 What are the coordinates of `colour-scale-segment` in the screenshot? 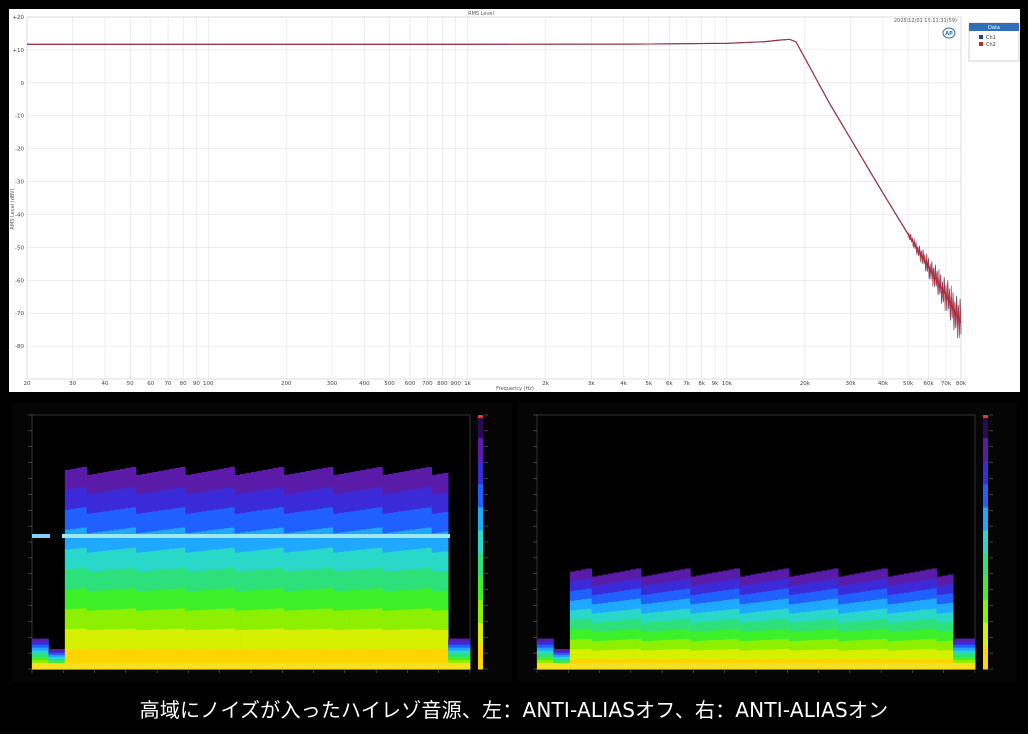 It's located at (985, 542).